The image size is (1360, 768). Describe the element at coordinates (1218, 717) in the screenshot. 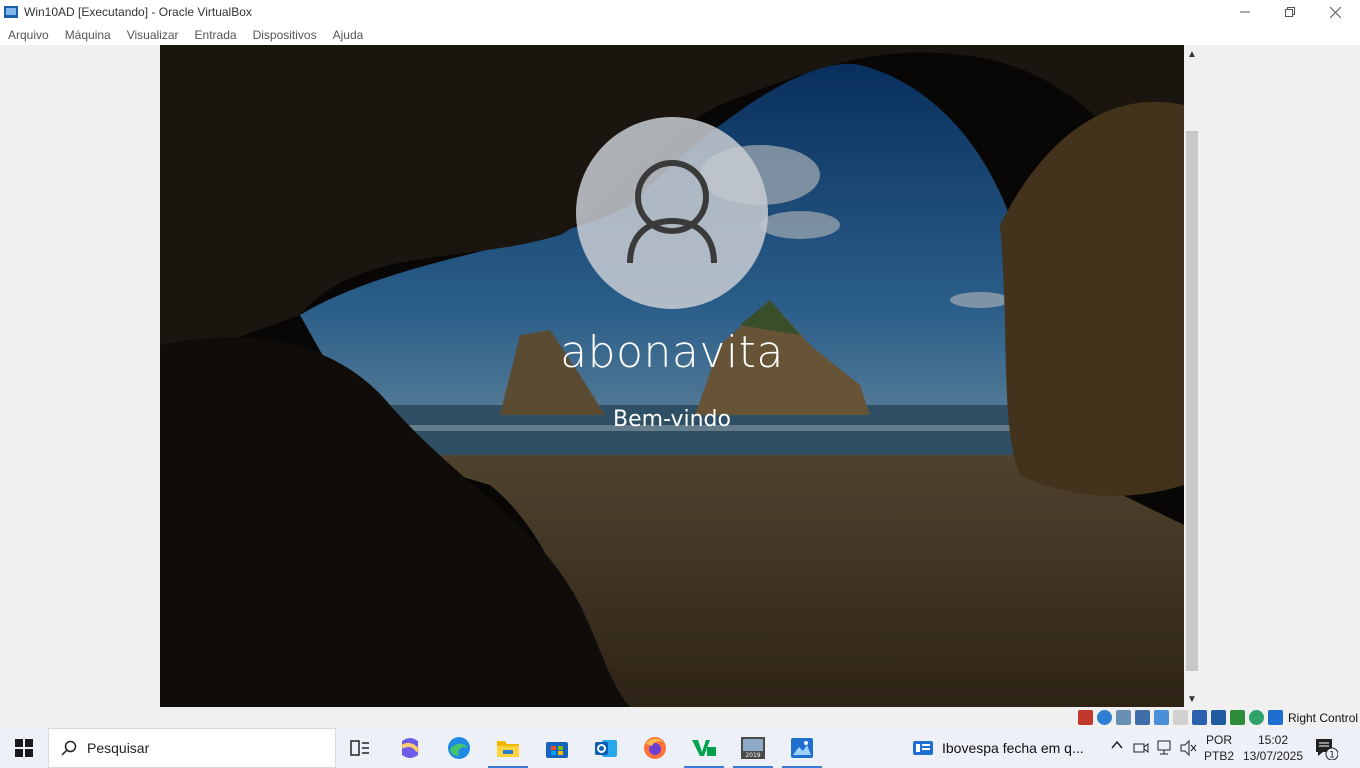

I see `recording-icon` at that location.